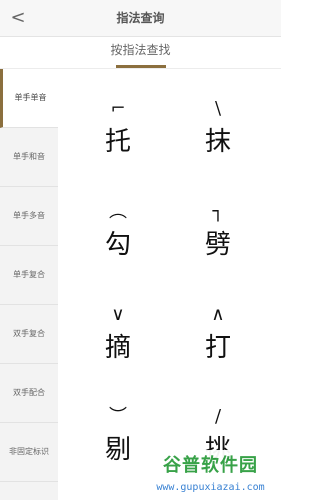  I want to click on sidebar-item-single-hand-compound: 单手复合, so click(29, 275).